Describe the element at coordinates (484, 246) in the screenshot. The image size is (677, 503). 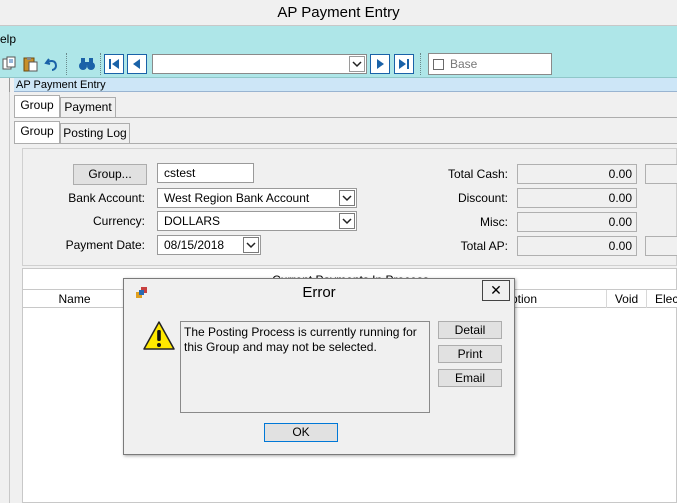
I see `total-ap-label: Total AP:` at that location.